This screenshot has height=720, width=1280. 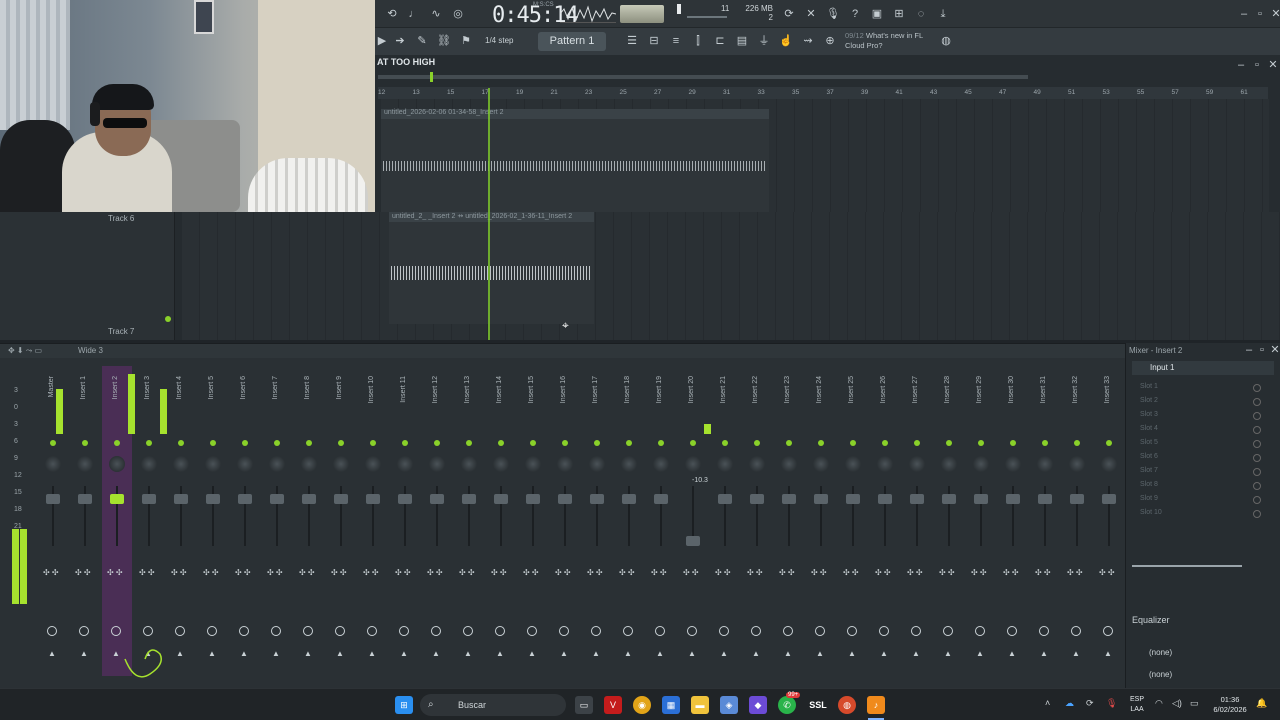 What do you see at coordinates (764, 41) in the screenshot?
I see `plug-icon: ⏚` at bounding box center [764, 41].